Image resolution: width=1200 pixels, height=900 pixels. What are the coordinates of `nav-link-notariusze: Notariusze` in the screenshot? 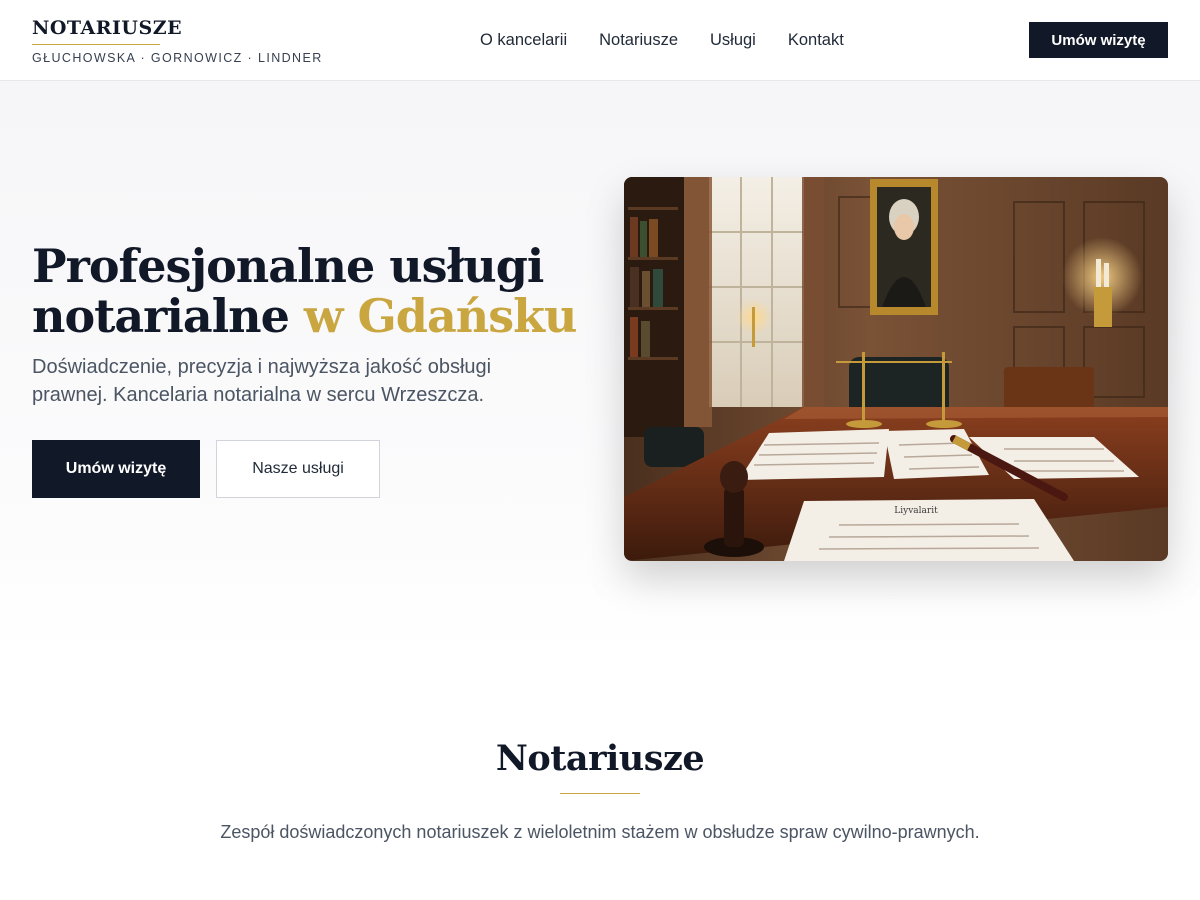 It's located at (638, 40).